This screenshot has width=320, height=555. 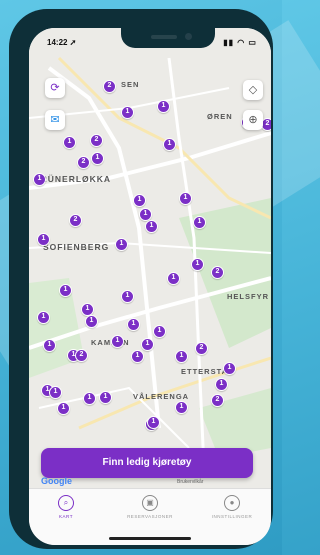 I want to click on status-time: 14:22 ➚, so click(x=62, y=42).